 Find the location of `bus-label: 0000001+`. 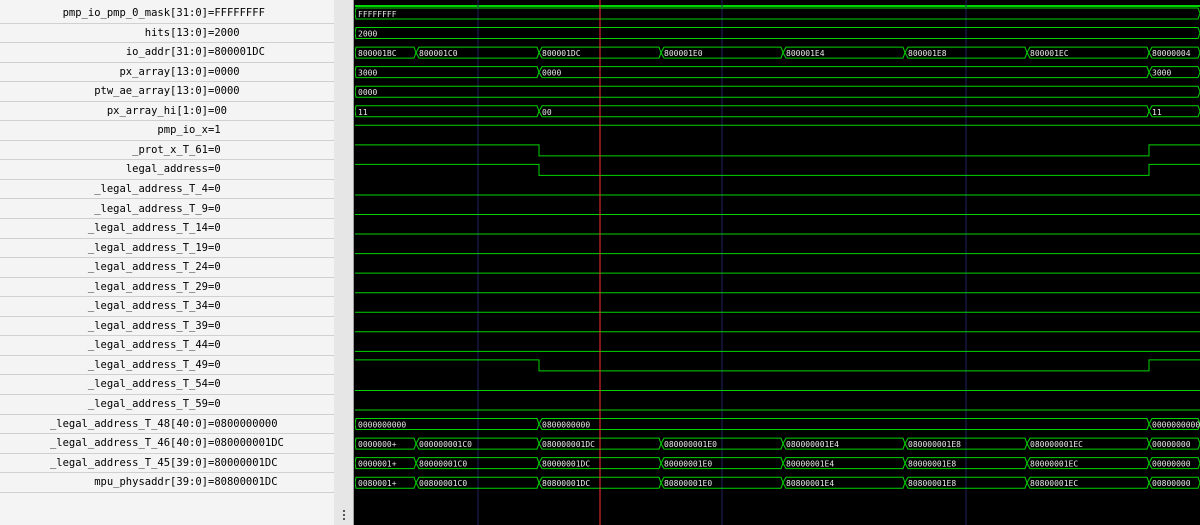

bus-label: 0000001+ is located at coordinates (377, 464).